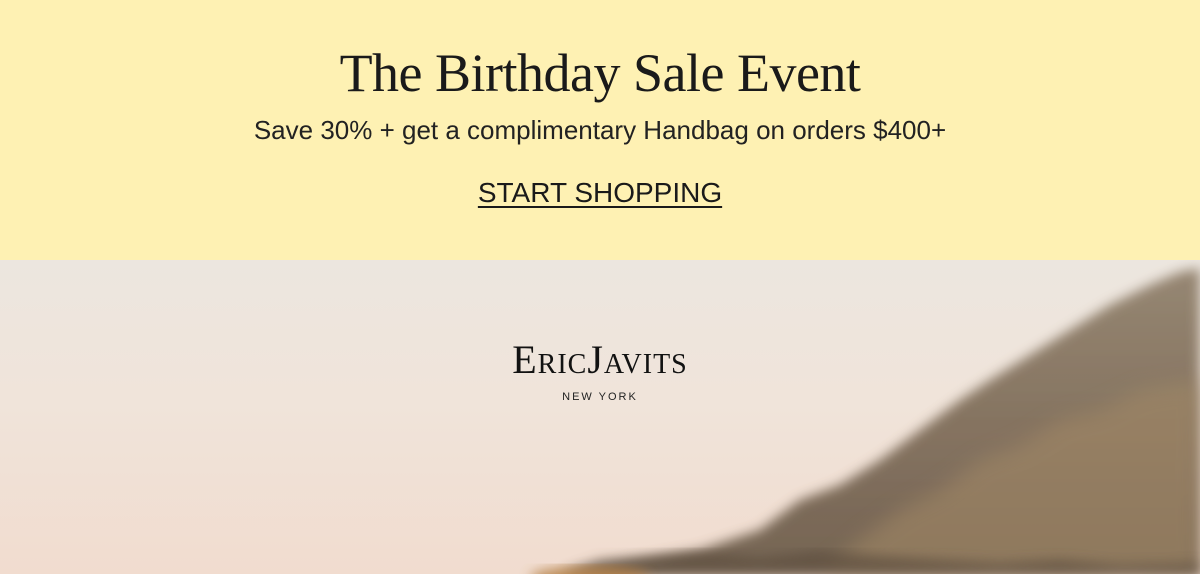  I want to click on logo-location: NEW YORK, so click(600, 397).